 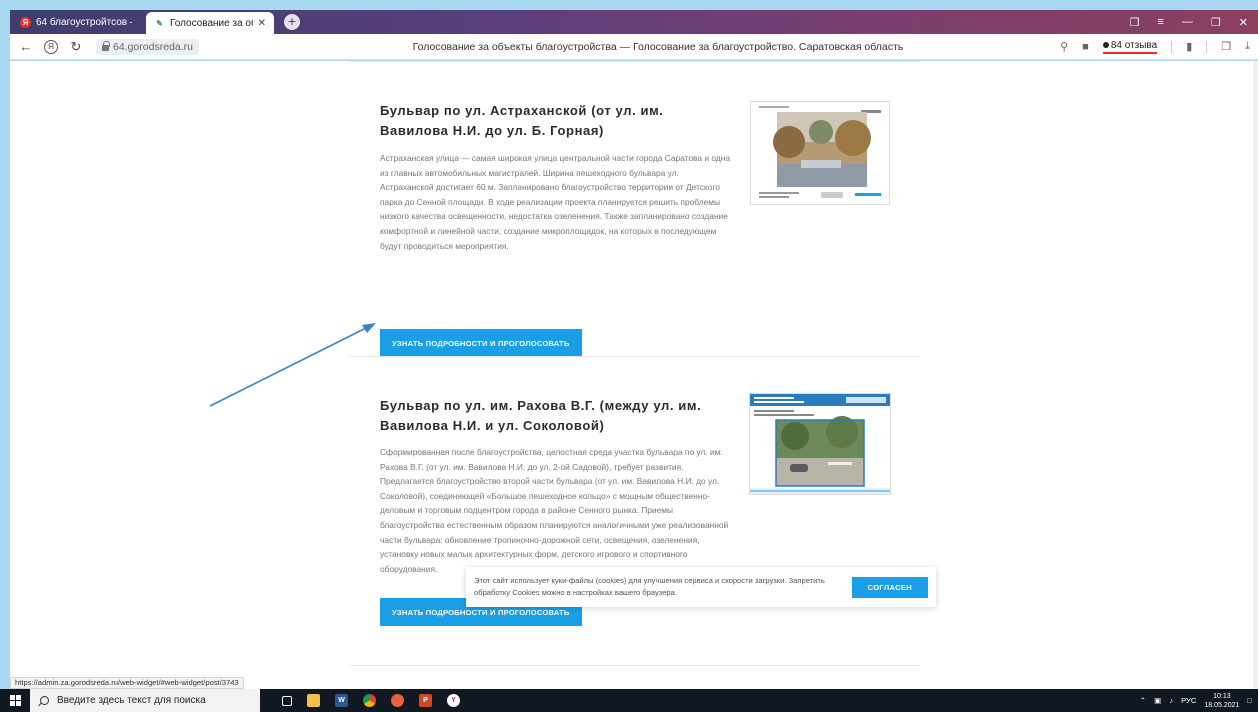 I want to click on taskbar-search-input: Введите здесь текст для поиска, so click(x=145, y=700).